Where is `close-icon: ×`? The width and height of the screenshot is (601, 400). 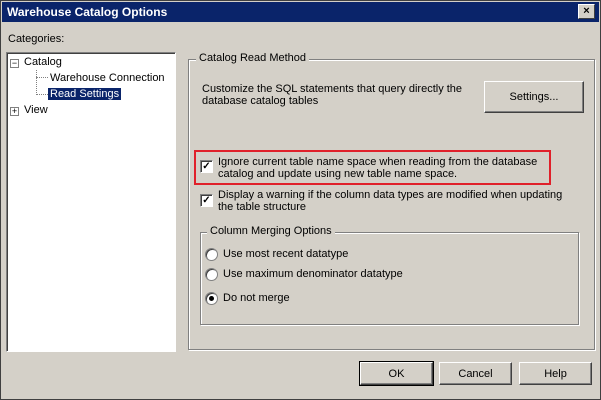
close-icon: × is located at coordinates (586, 11).